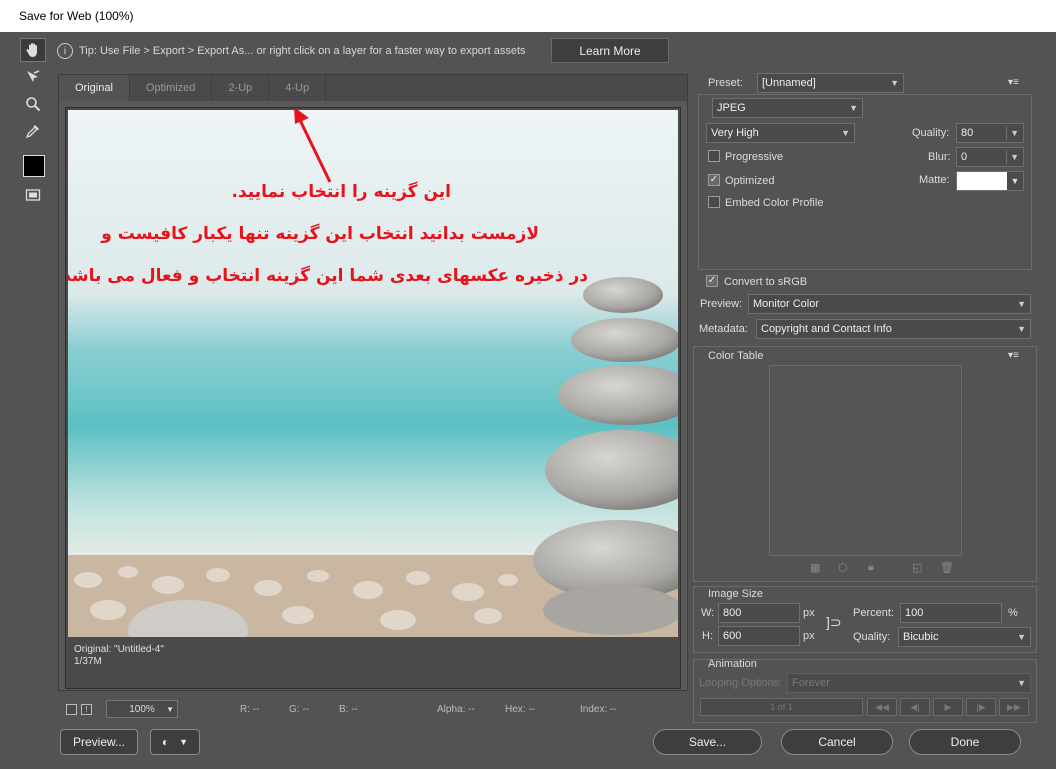 The height and width of the screenshot is (769, 1056). What do you see at coordinates (736, 356) in the screenshot?
I see `color-table-title: Color Table` at bounding box center [736, 356].